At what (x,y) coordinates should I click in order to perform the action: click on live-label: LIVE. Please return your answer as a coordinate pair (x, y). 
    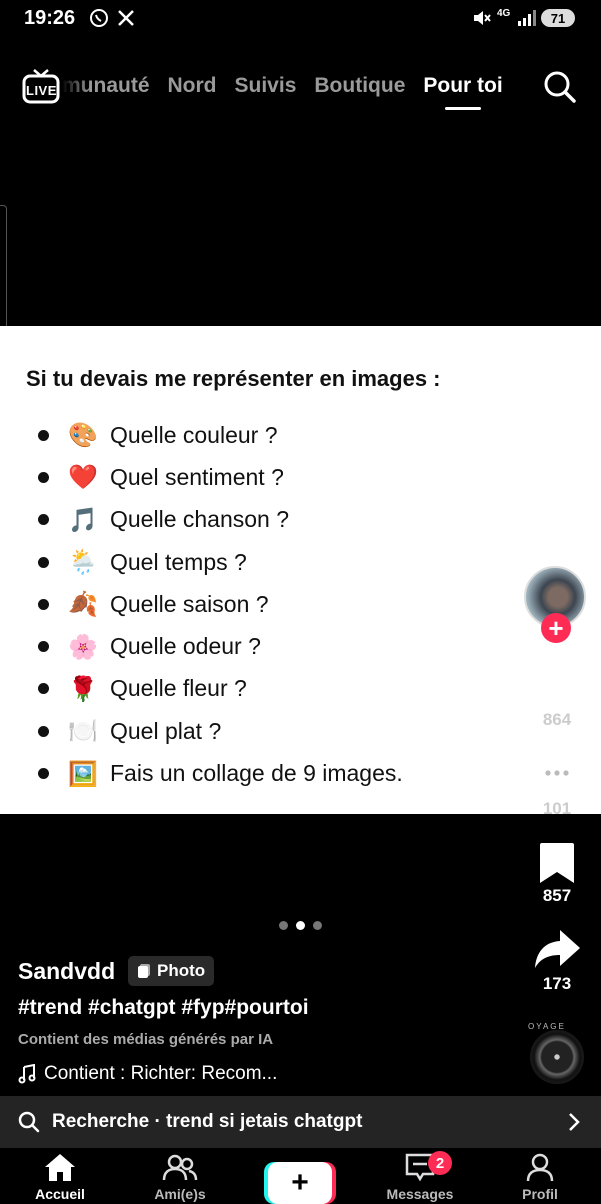
    Looking at the image, I should click on (41, 90).